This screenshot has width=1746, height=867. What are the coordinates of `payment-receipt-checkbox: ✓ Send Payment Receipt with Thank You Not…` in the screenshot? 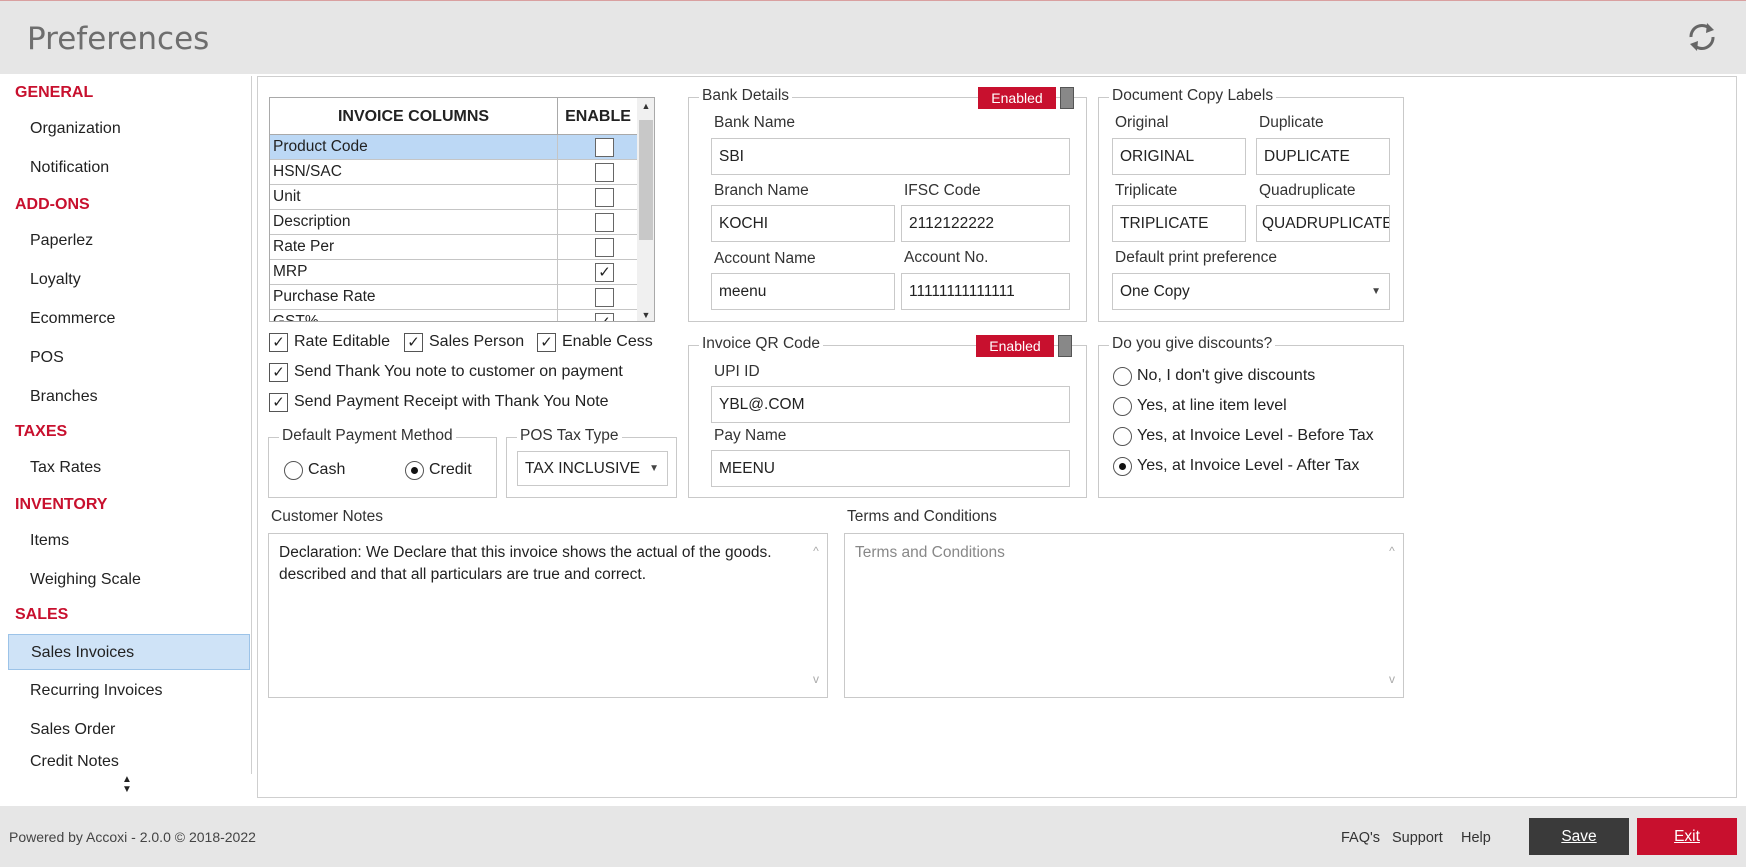 It's located at (439, 402).